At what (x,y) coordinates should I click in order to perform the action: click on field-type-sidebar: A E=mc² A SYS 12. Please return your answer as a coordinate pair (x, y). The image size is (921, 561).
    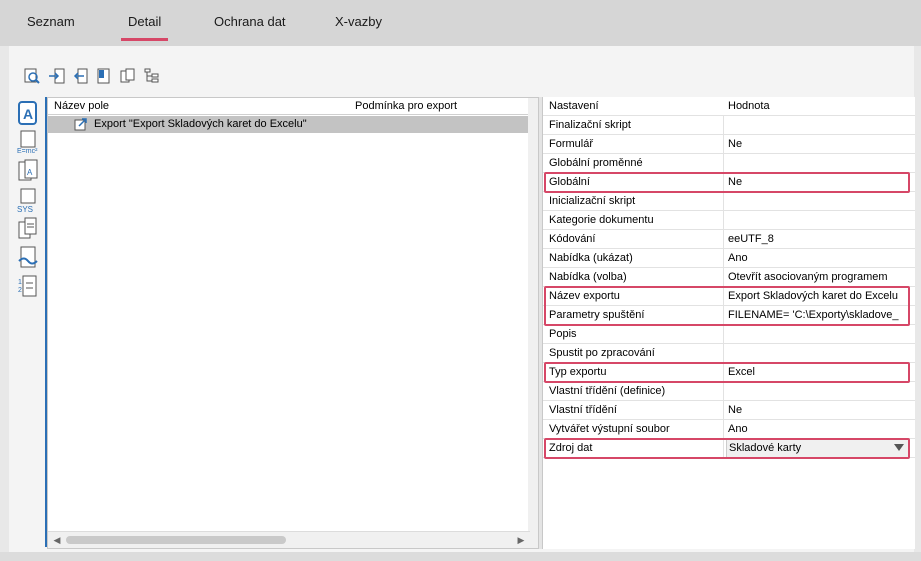
    Looking at the image, I should click on (27, 322).